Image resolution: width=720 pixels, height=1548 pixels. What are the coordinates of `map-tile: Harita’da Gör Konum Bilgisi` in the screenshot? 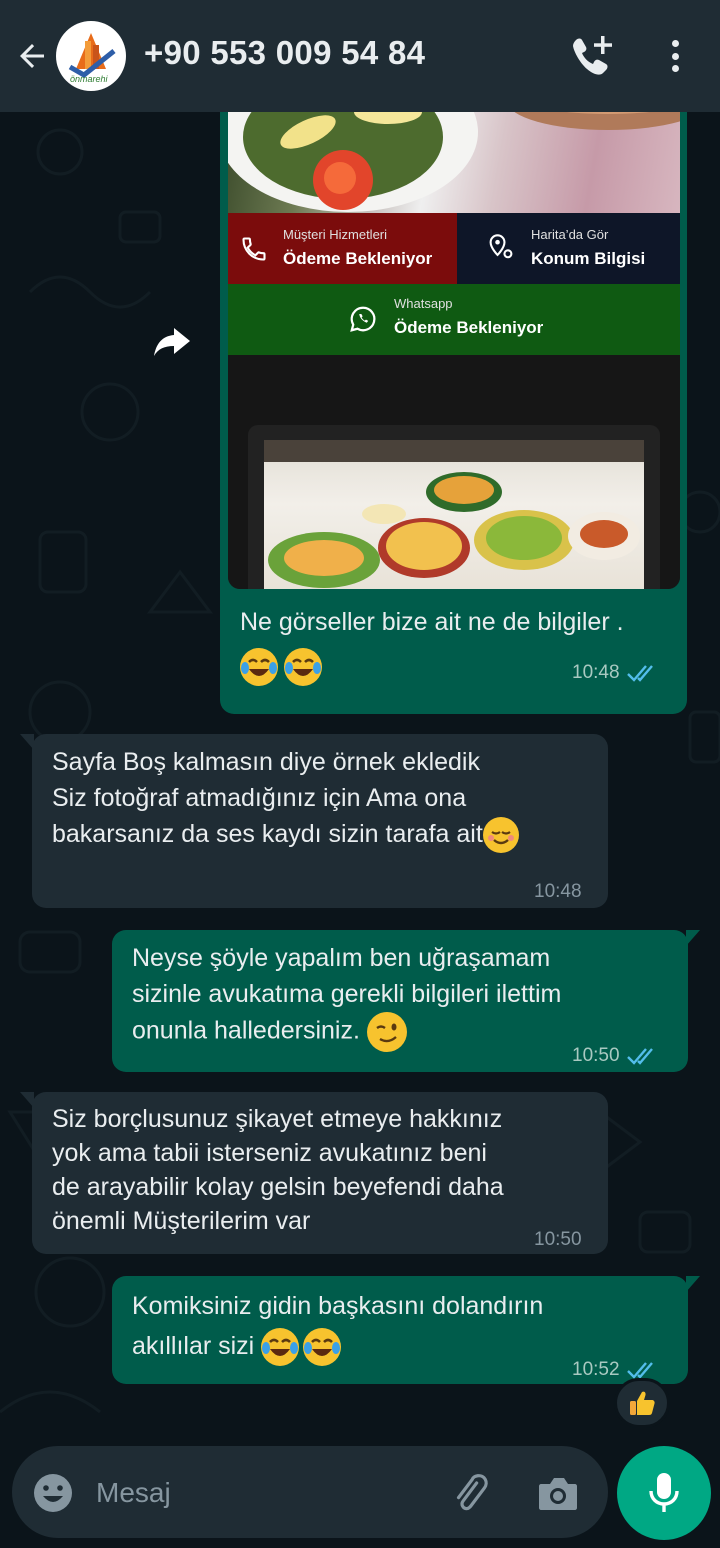 It's located at (568, 248).